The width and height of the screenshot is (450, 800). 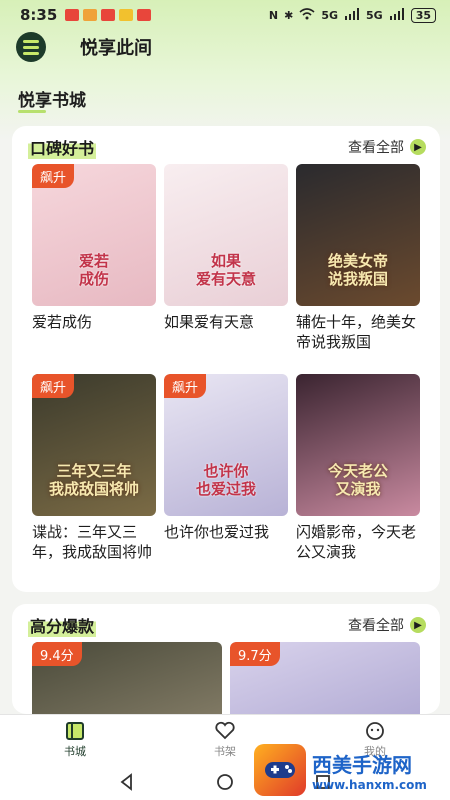 What do you see at coordinates (93, 480) in the screenshot?
I see `cover-title-art: 三年又三年 我成敌国将帅` at bounding box center [93, 480].